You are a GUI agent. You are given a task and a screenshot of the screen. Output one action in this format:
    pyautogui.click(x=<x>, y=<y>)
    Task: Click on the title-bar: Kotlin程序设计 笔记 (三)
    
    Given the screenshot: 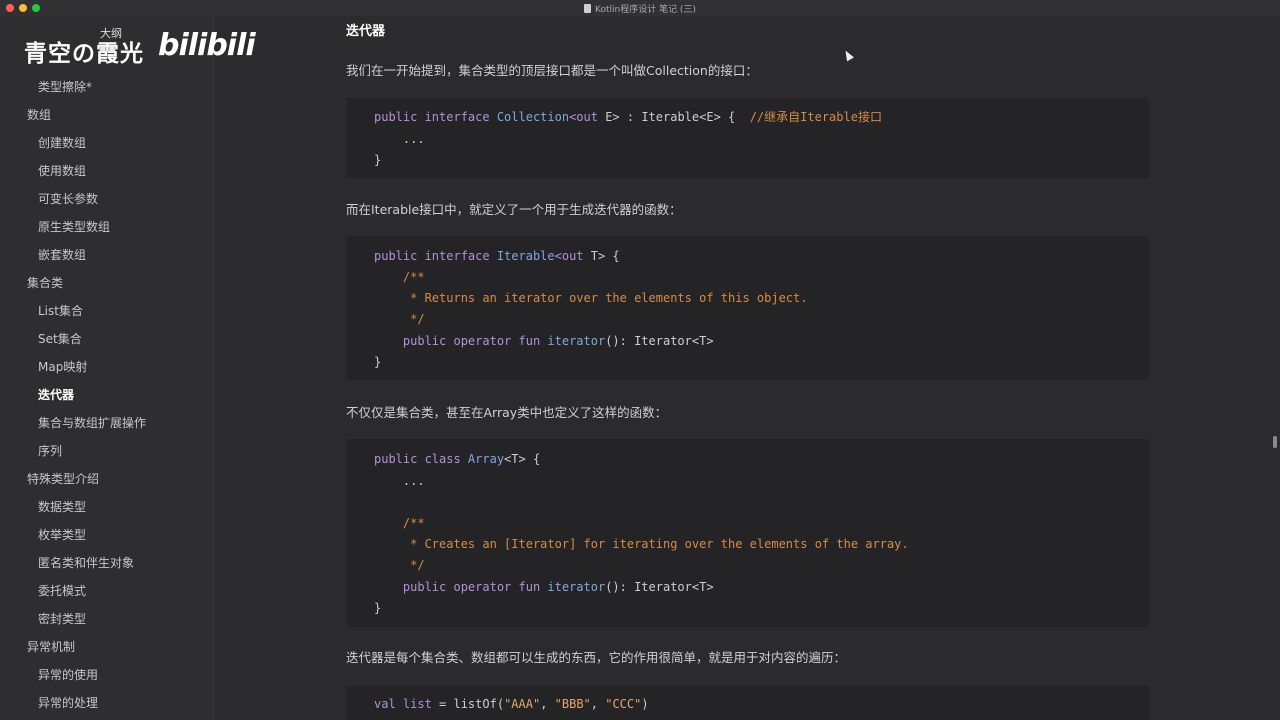 What is the action you would take?
    pyautogui.click(x=640, y=8)
    